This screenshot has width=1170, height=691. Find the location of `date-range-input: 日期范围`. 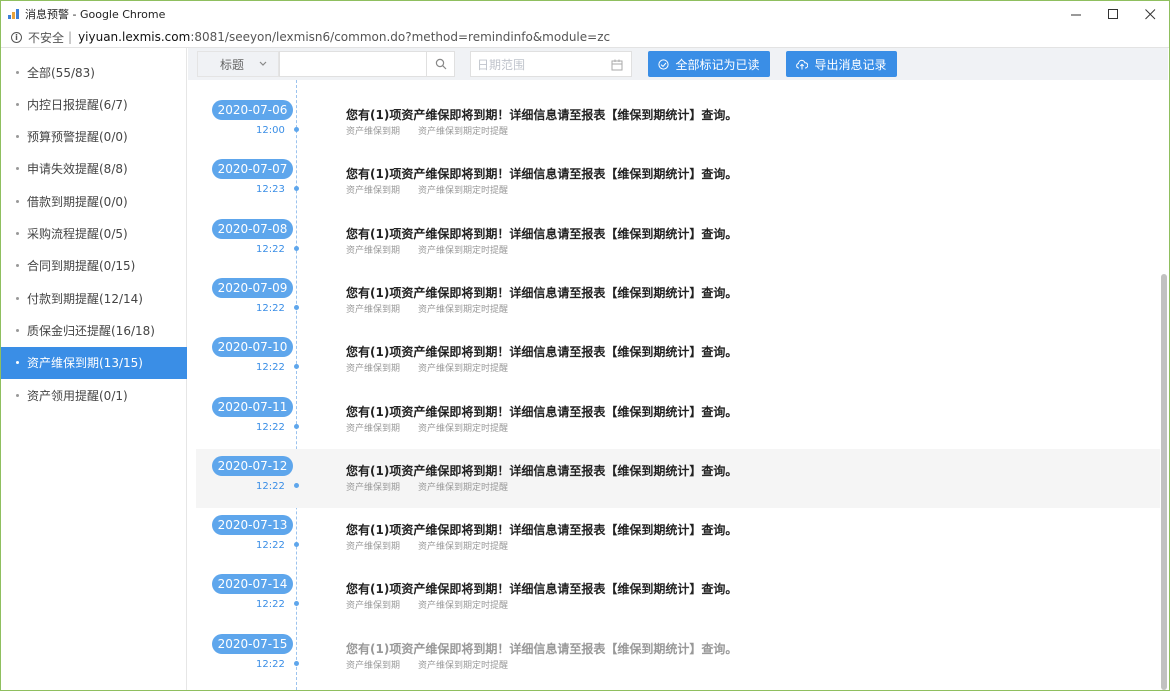

date-range-input: 日期范围 is located at coordinates (551, 64).